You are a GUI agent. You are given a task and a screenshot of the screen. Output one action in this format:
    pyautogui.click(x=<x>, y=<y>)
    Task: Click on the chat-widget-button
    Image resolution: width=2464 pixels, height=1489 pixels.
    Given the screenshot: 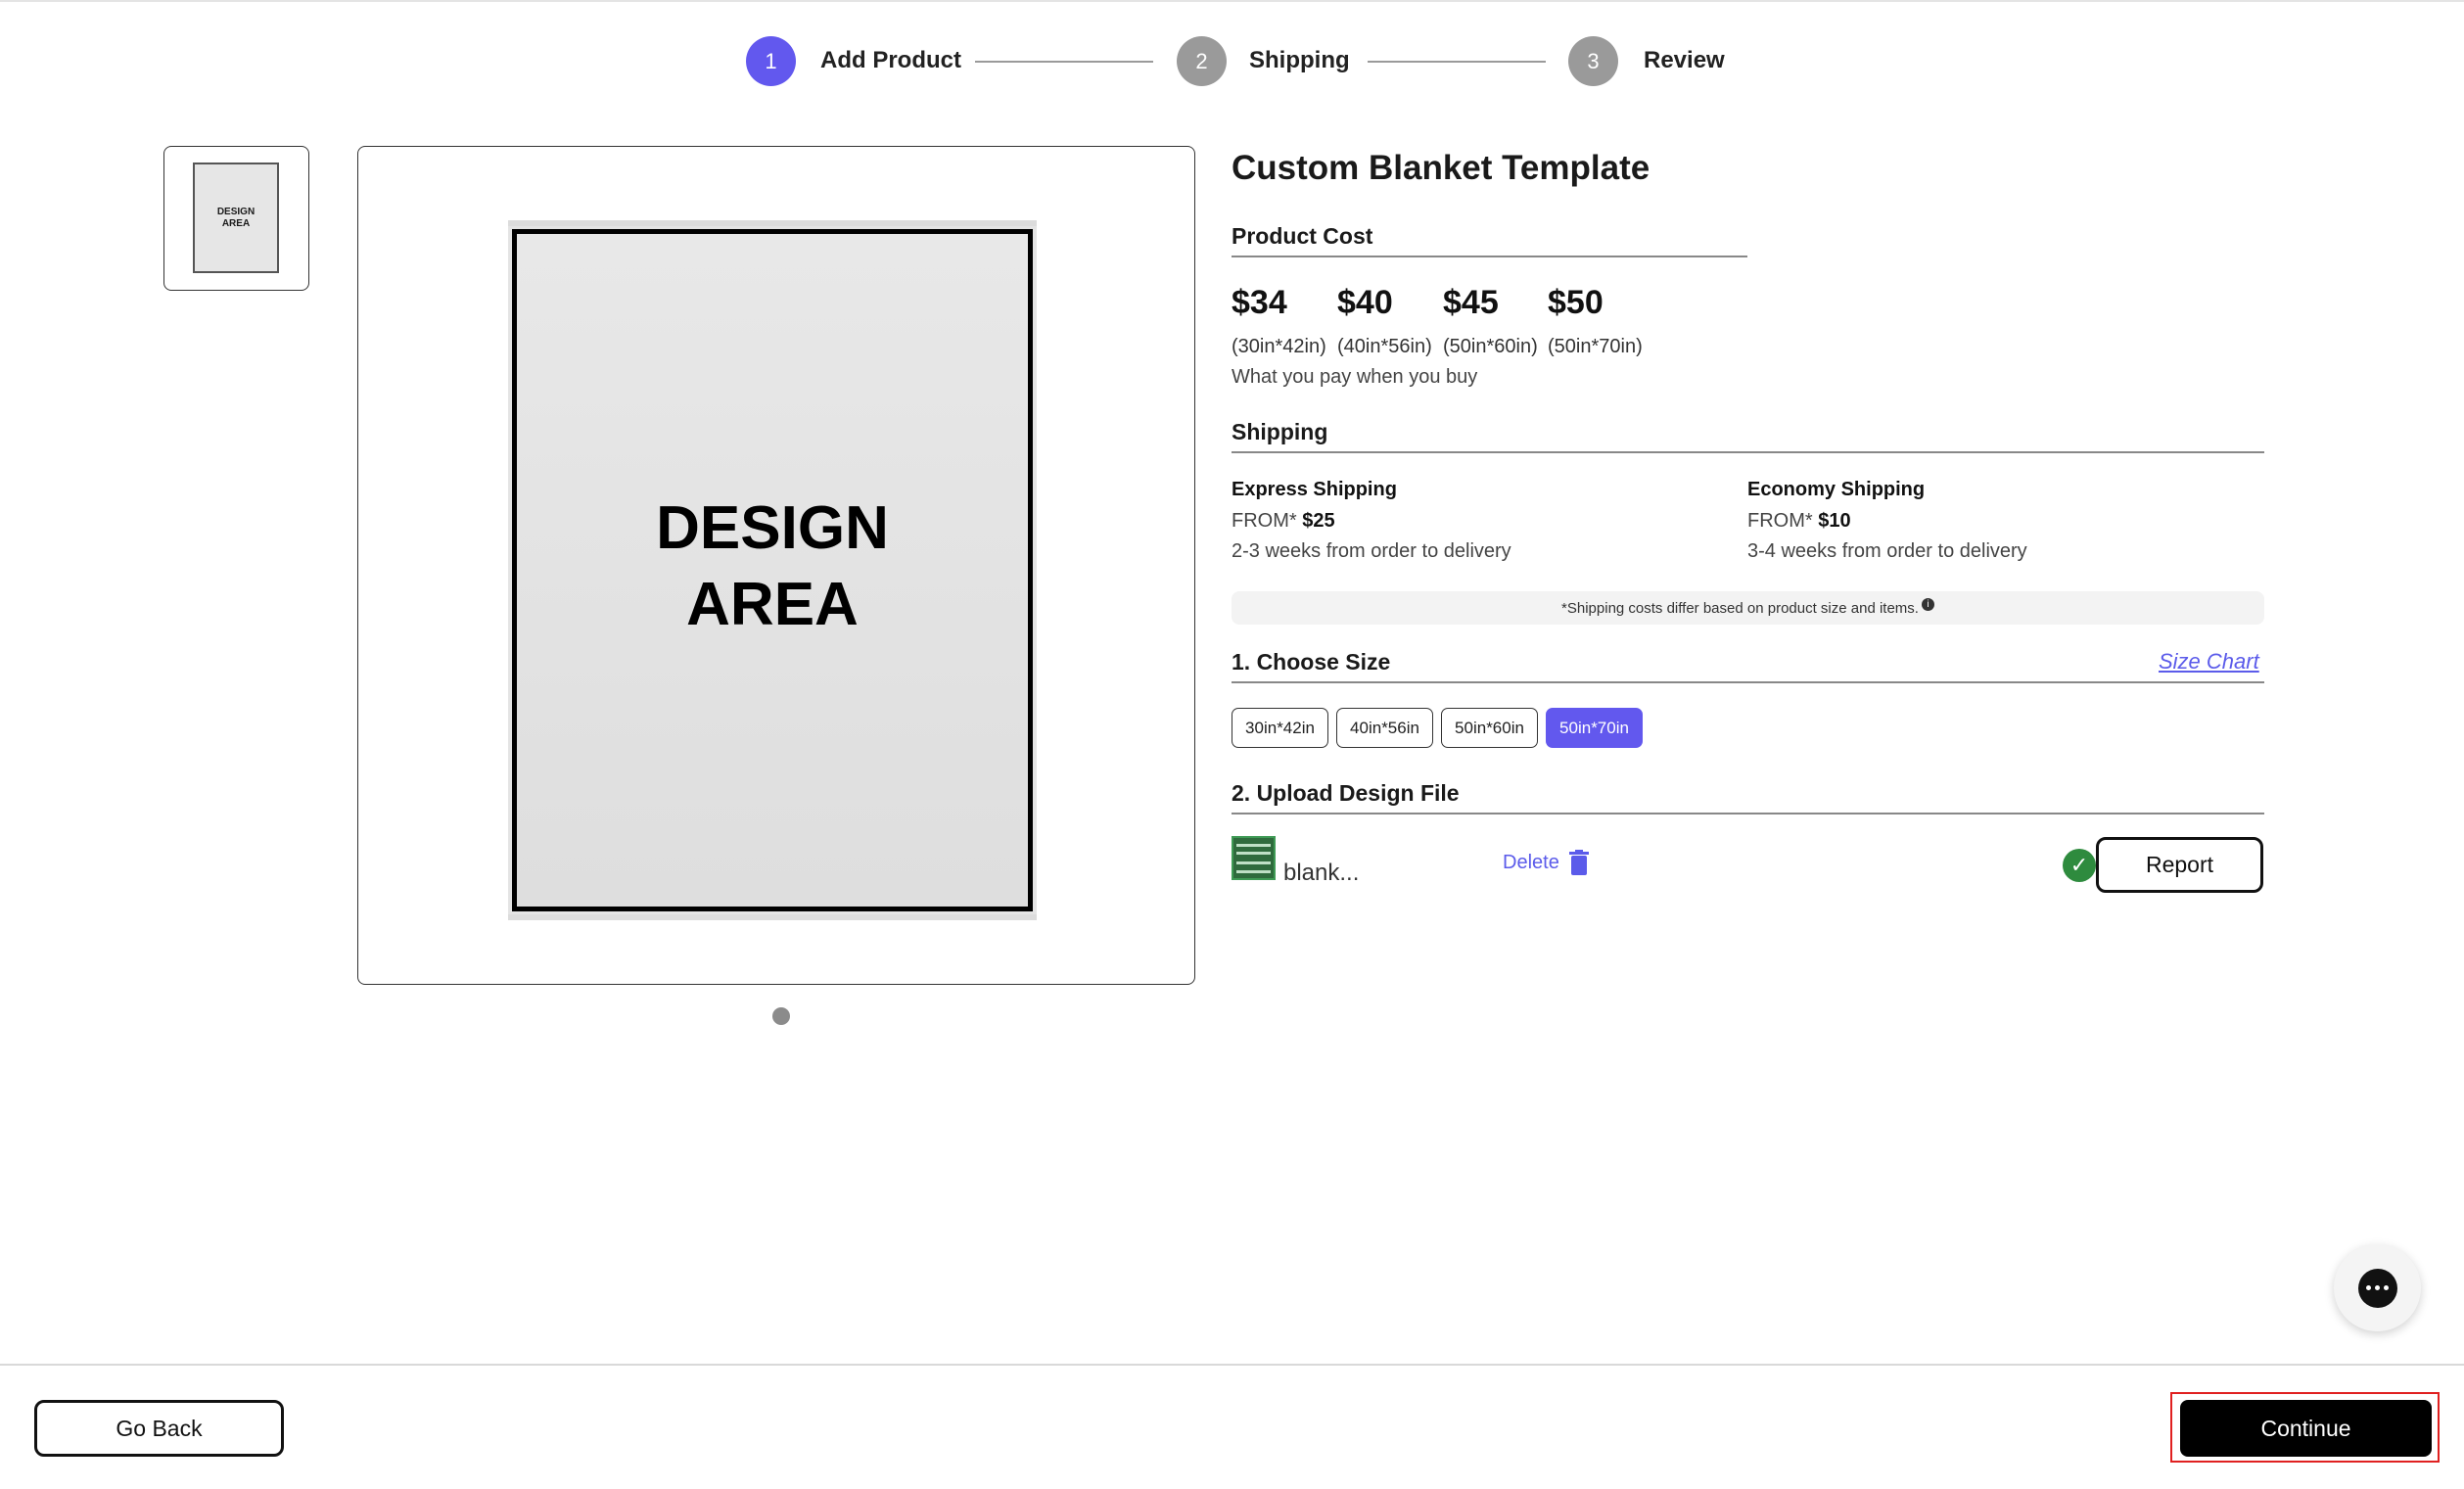 What is the action you would take?
    pyautogui.click(x=2377, y=1288)
    